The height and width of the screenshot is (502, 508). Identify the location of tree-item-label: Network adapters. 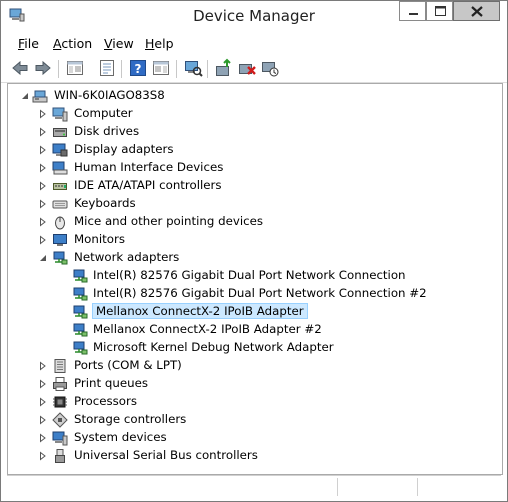
(127, 257).